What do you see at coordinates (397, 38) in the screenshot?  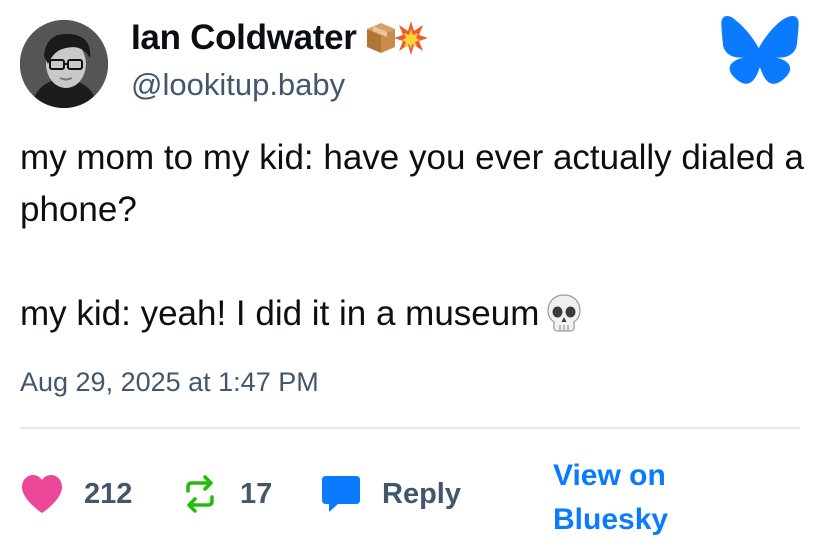 I see `package-collision-emoji-icon` at bounding box center [397, 38].